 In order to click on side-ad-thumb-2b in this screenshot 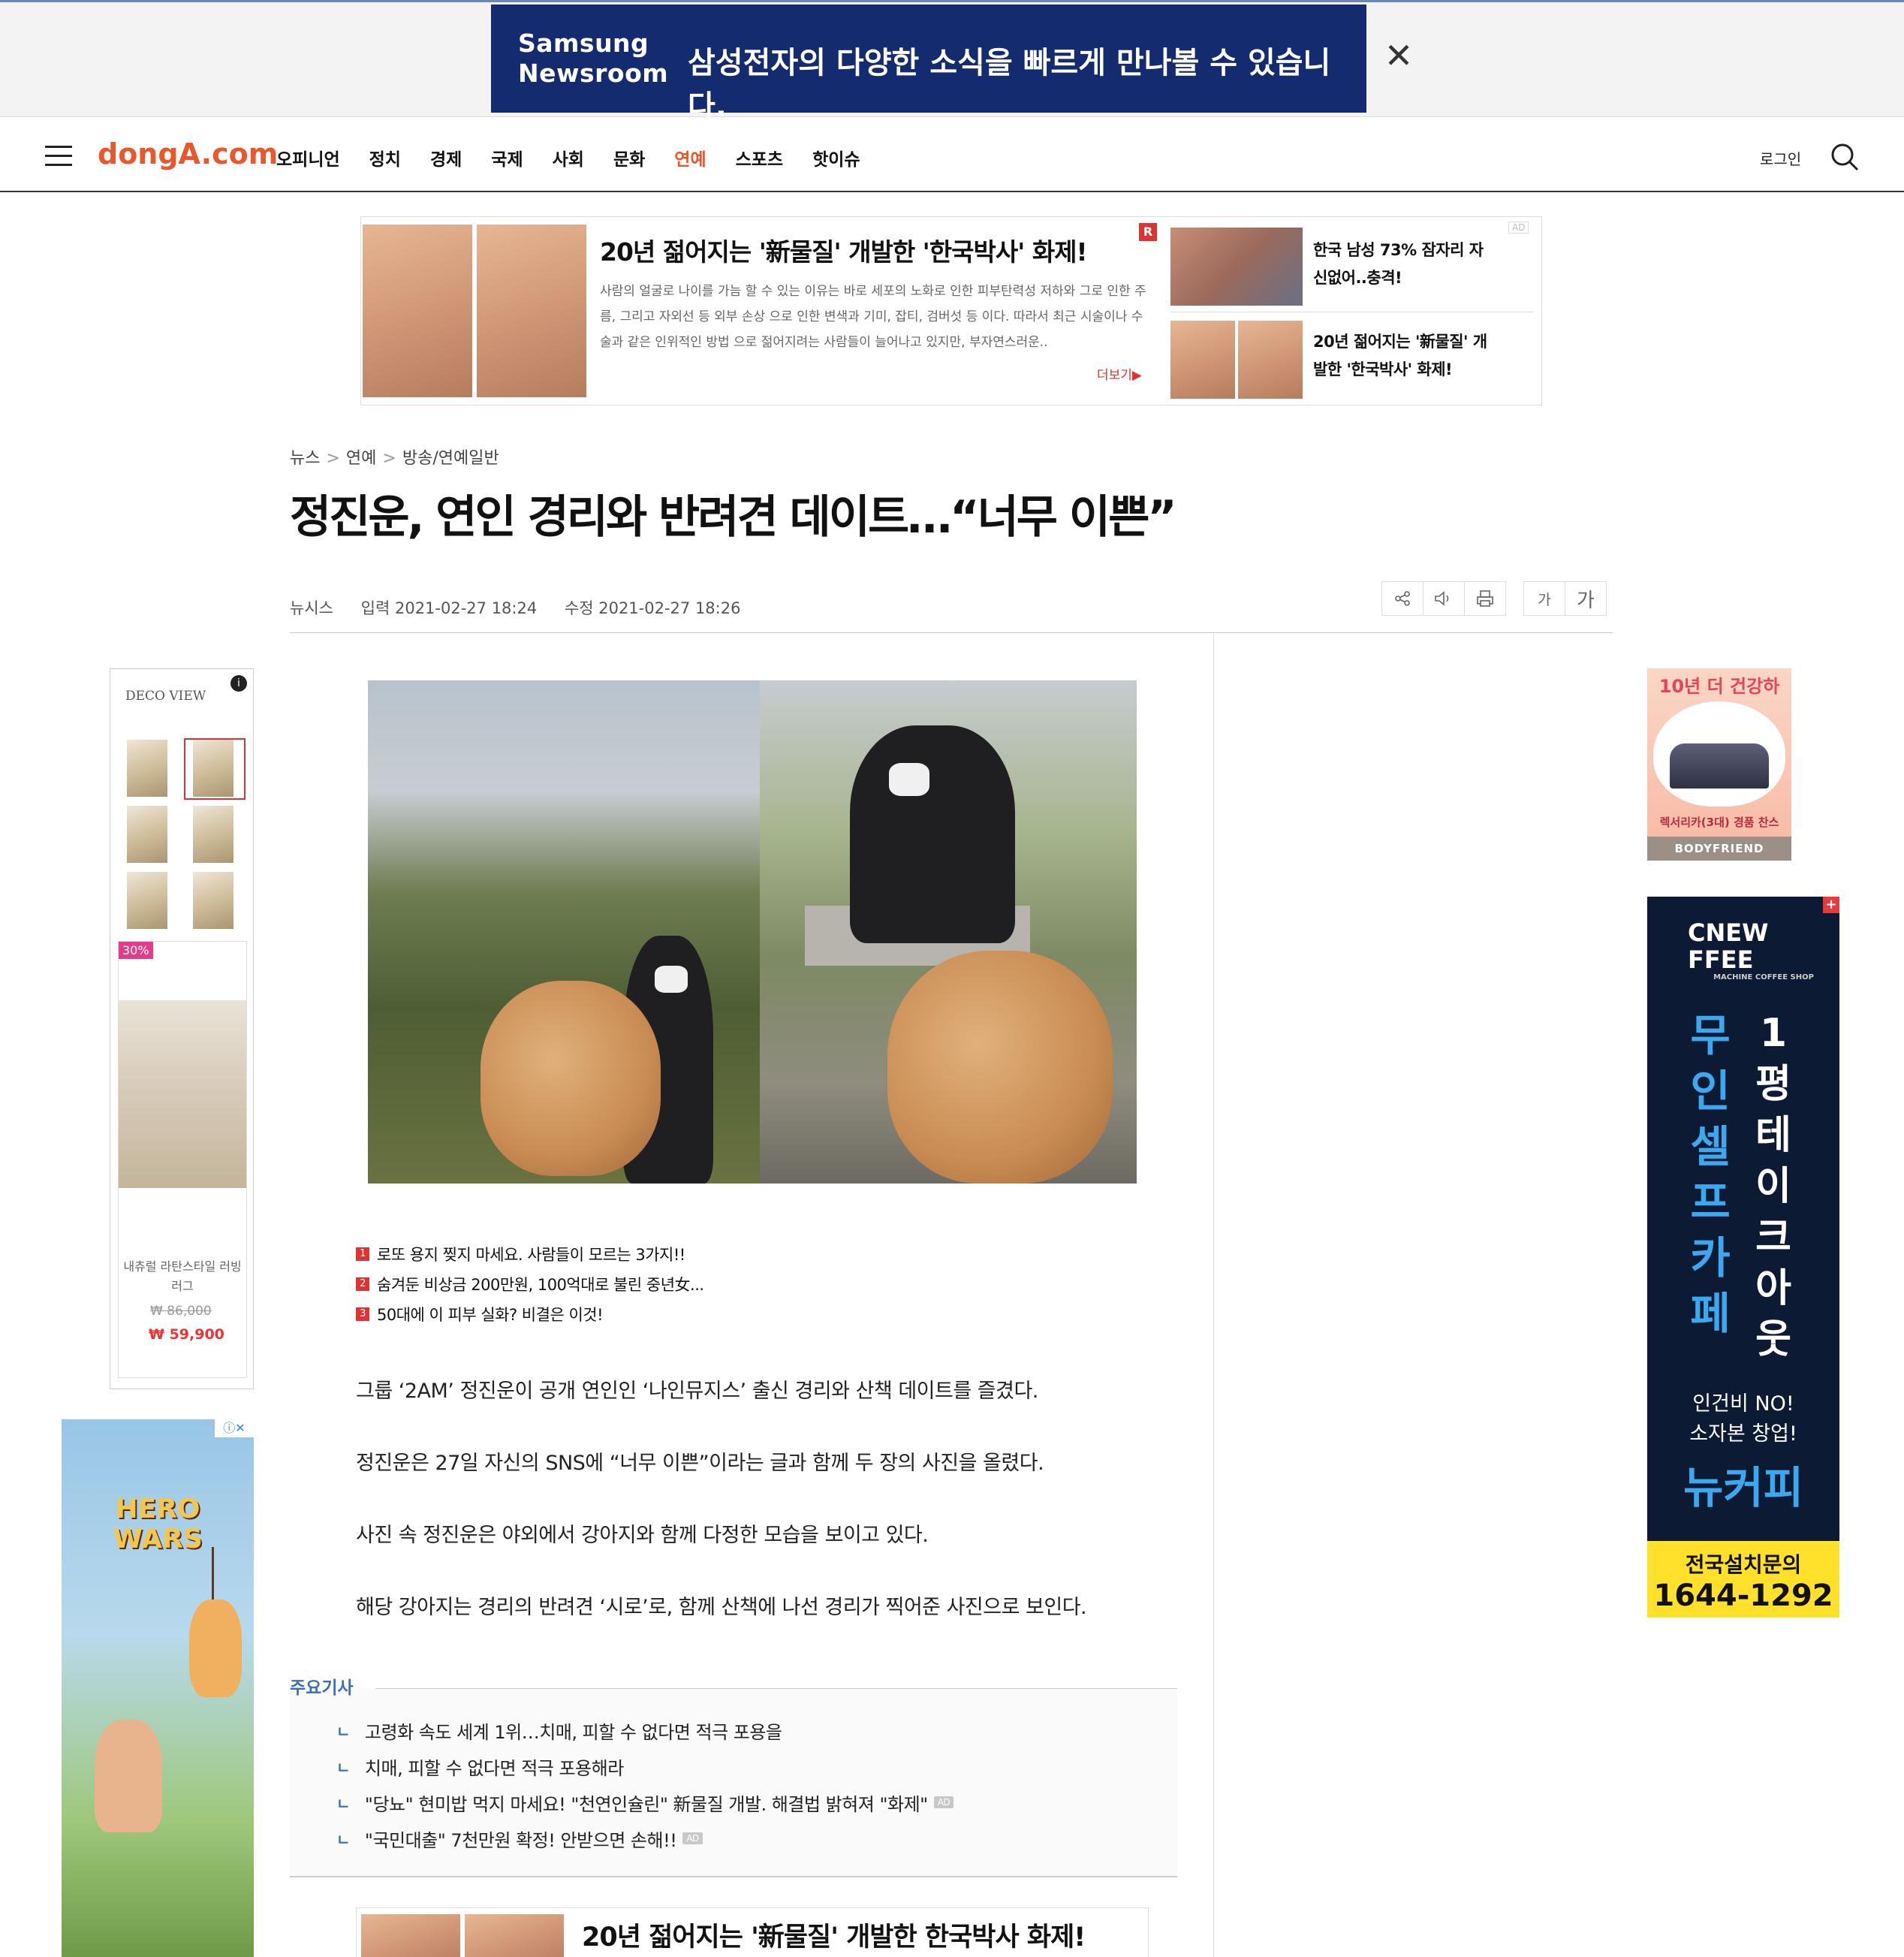, I will do `click(1270, 360)`.